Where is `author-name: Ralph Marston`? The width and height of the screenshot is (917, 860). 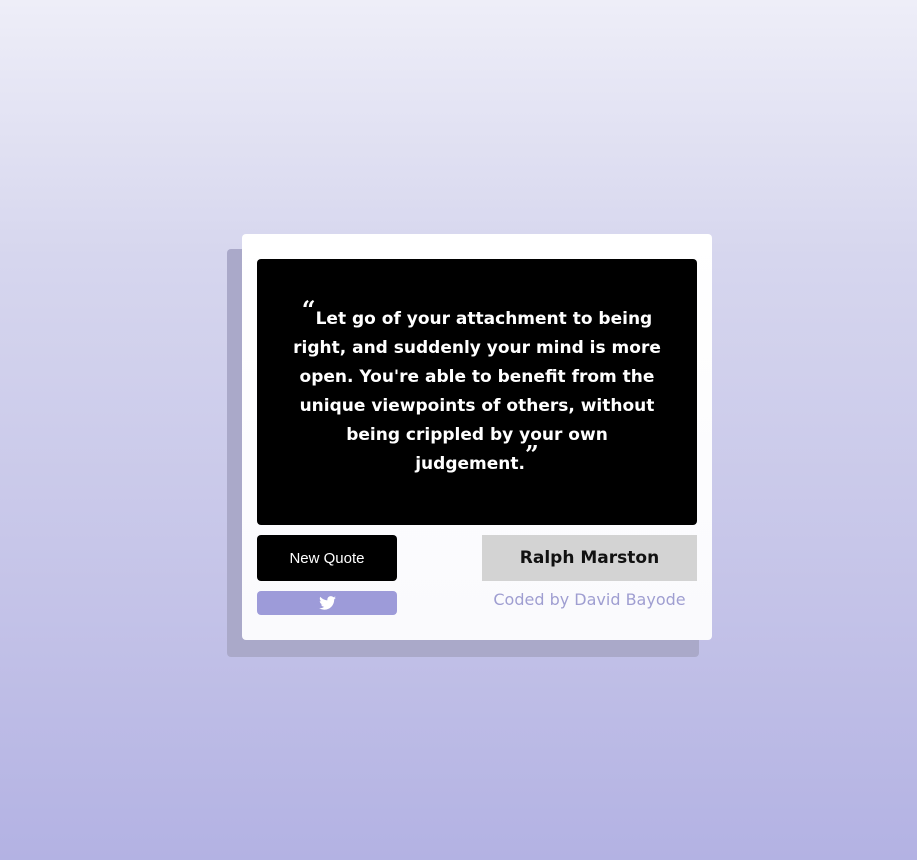
author-name: Ralph Marston is located at coordinates (589, 558).